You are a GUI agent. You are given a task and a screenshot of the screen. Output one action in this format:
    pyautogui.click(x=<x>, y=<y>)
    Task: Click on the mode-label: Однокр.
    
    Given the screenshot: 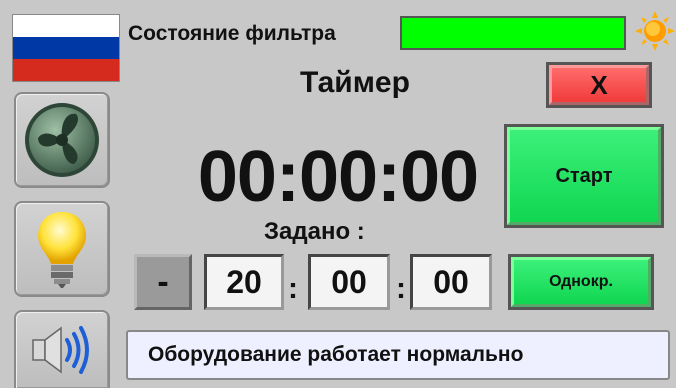 What is the action you would take?
    pyautogui.click(x=581, y=282)
    